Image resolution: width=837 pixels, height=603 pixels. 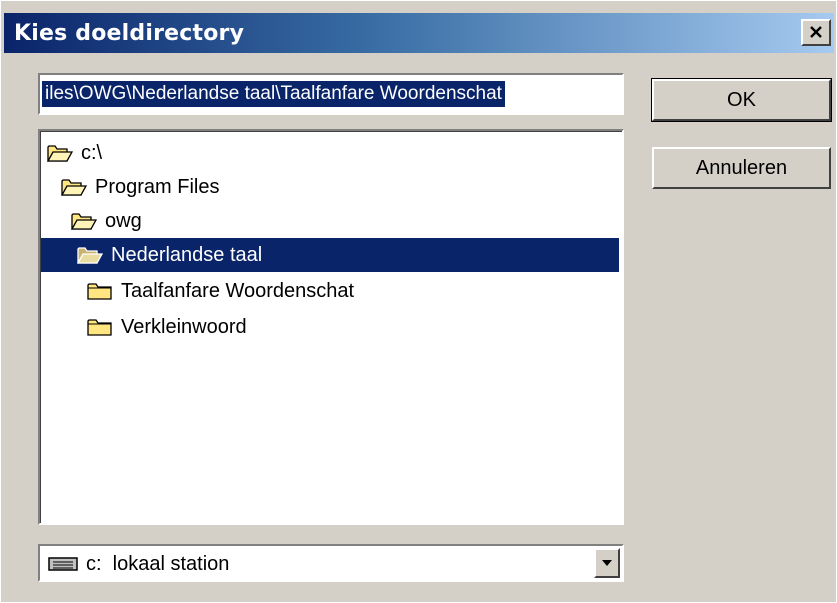 I want to click on window-title: Kies doeldirectory, so click(x=129, y=33).